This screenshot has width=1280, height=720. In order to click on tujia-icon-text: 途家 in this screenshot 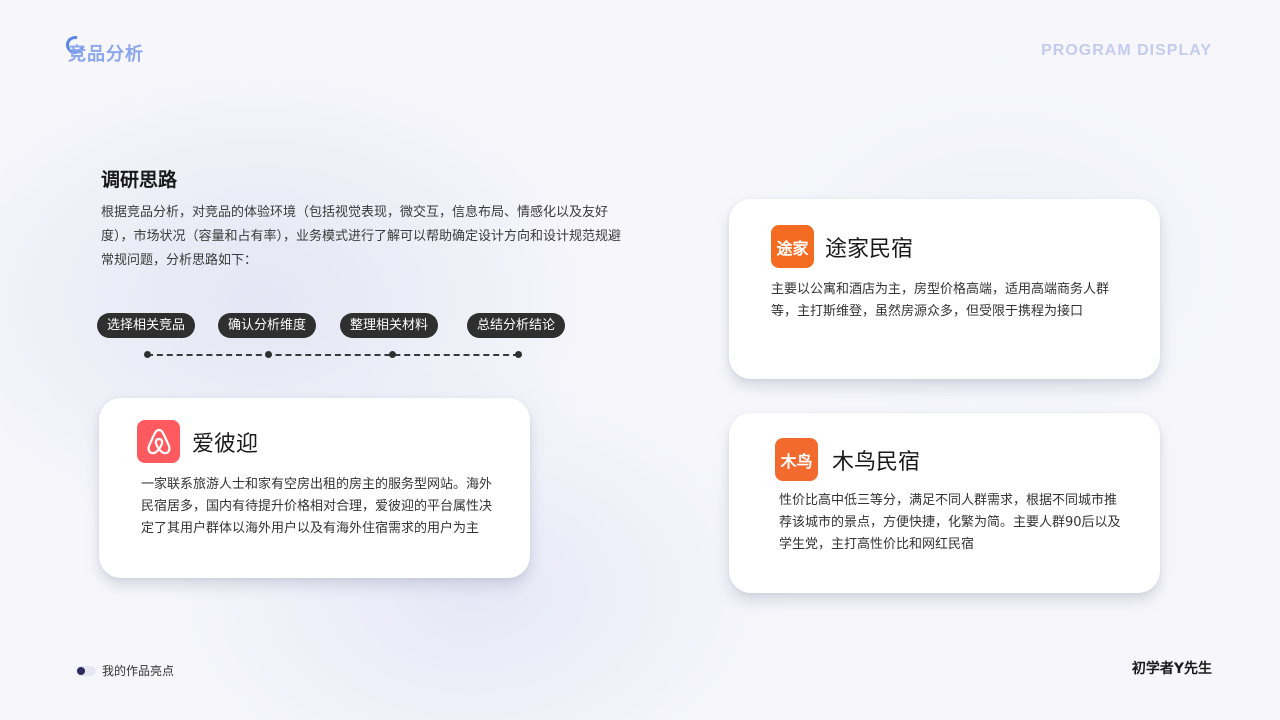, I will do `click(792, 248)`.